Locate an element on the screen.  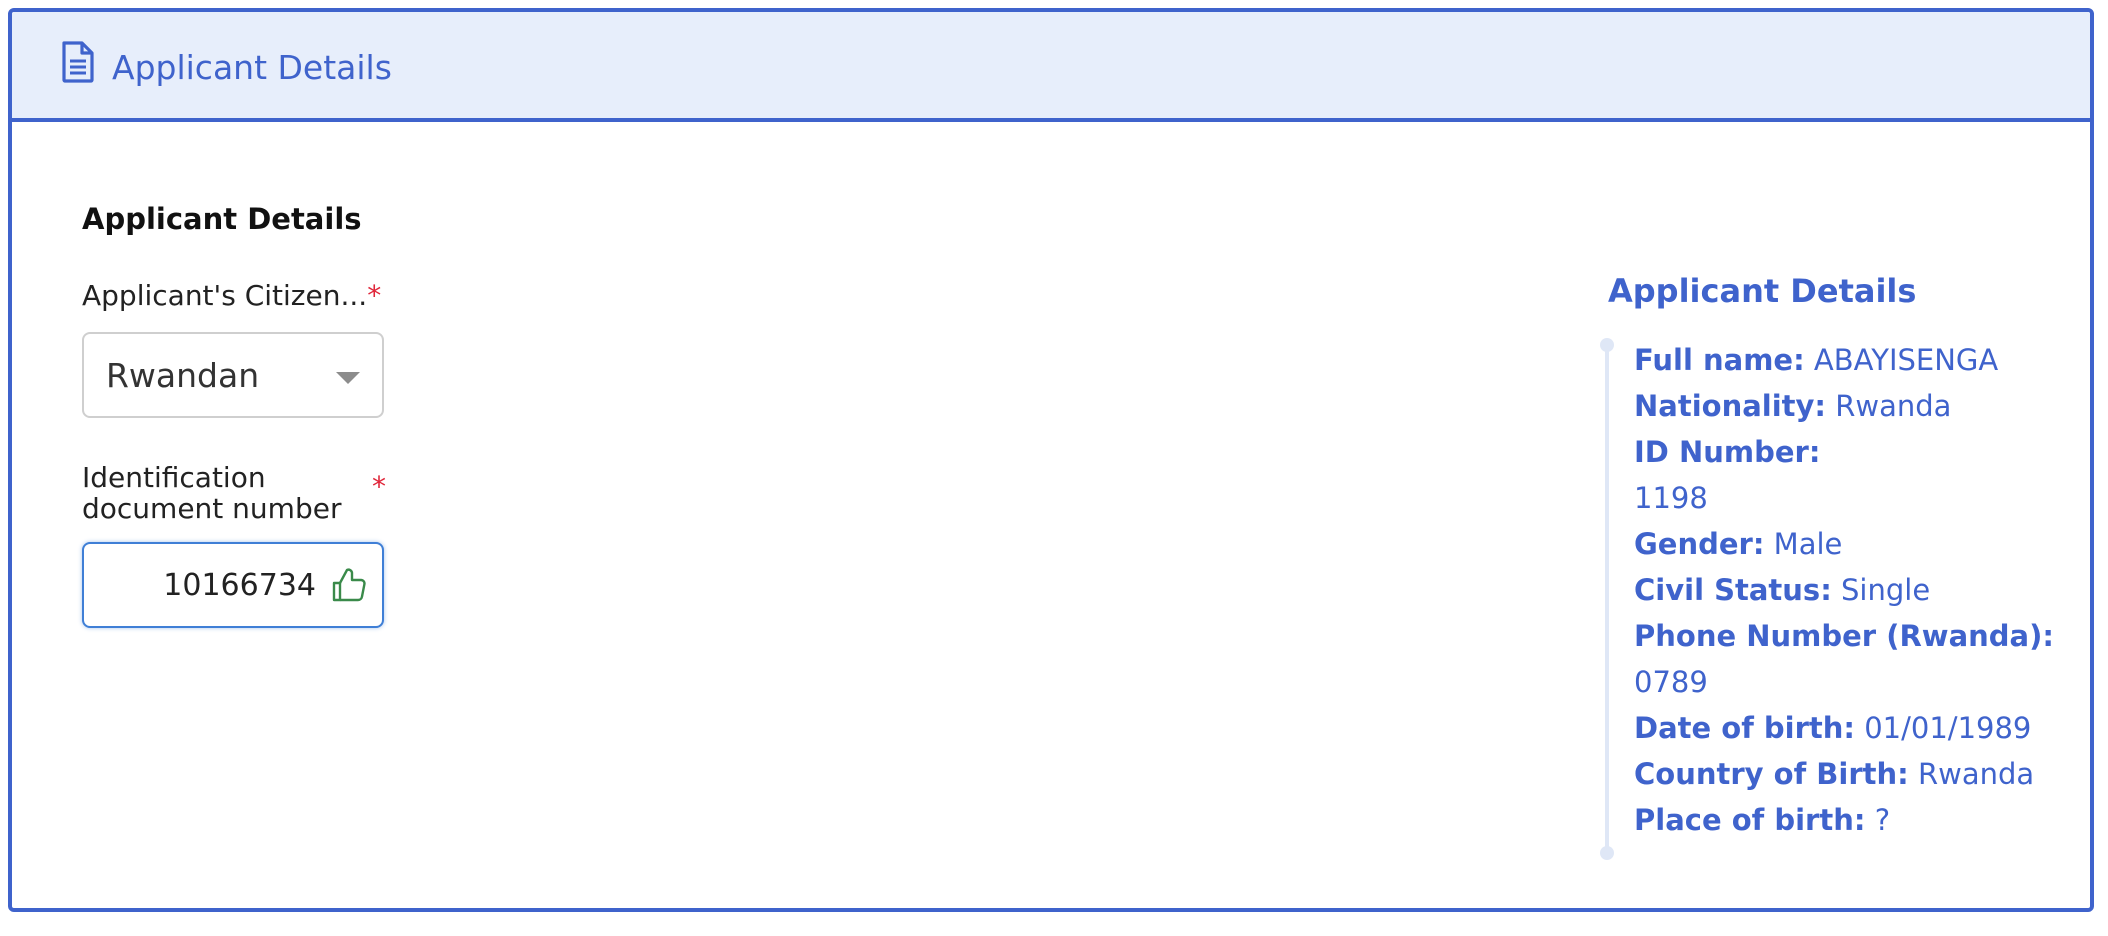
detail-value: 0789 is located at coordinates (1671, 682).